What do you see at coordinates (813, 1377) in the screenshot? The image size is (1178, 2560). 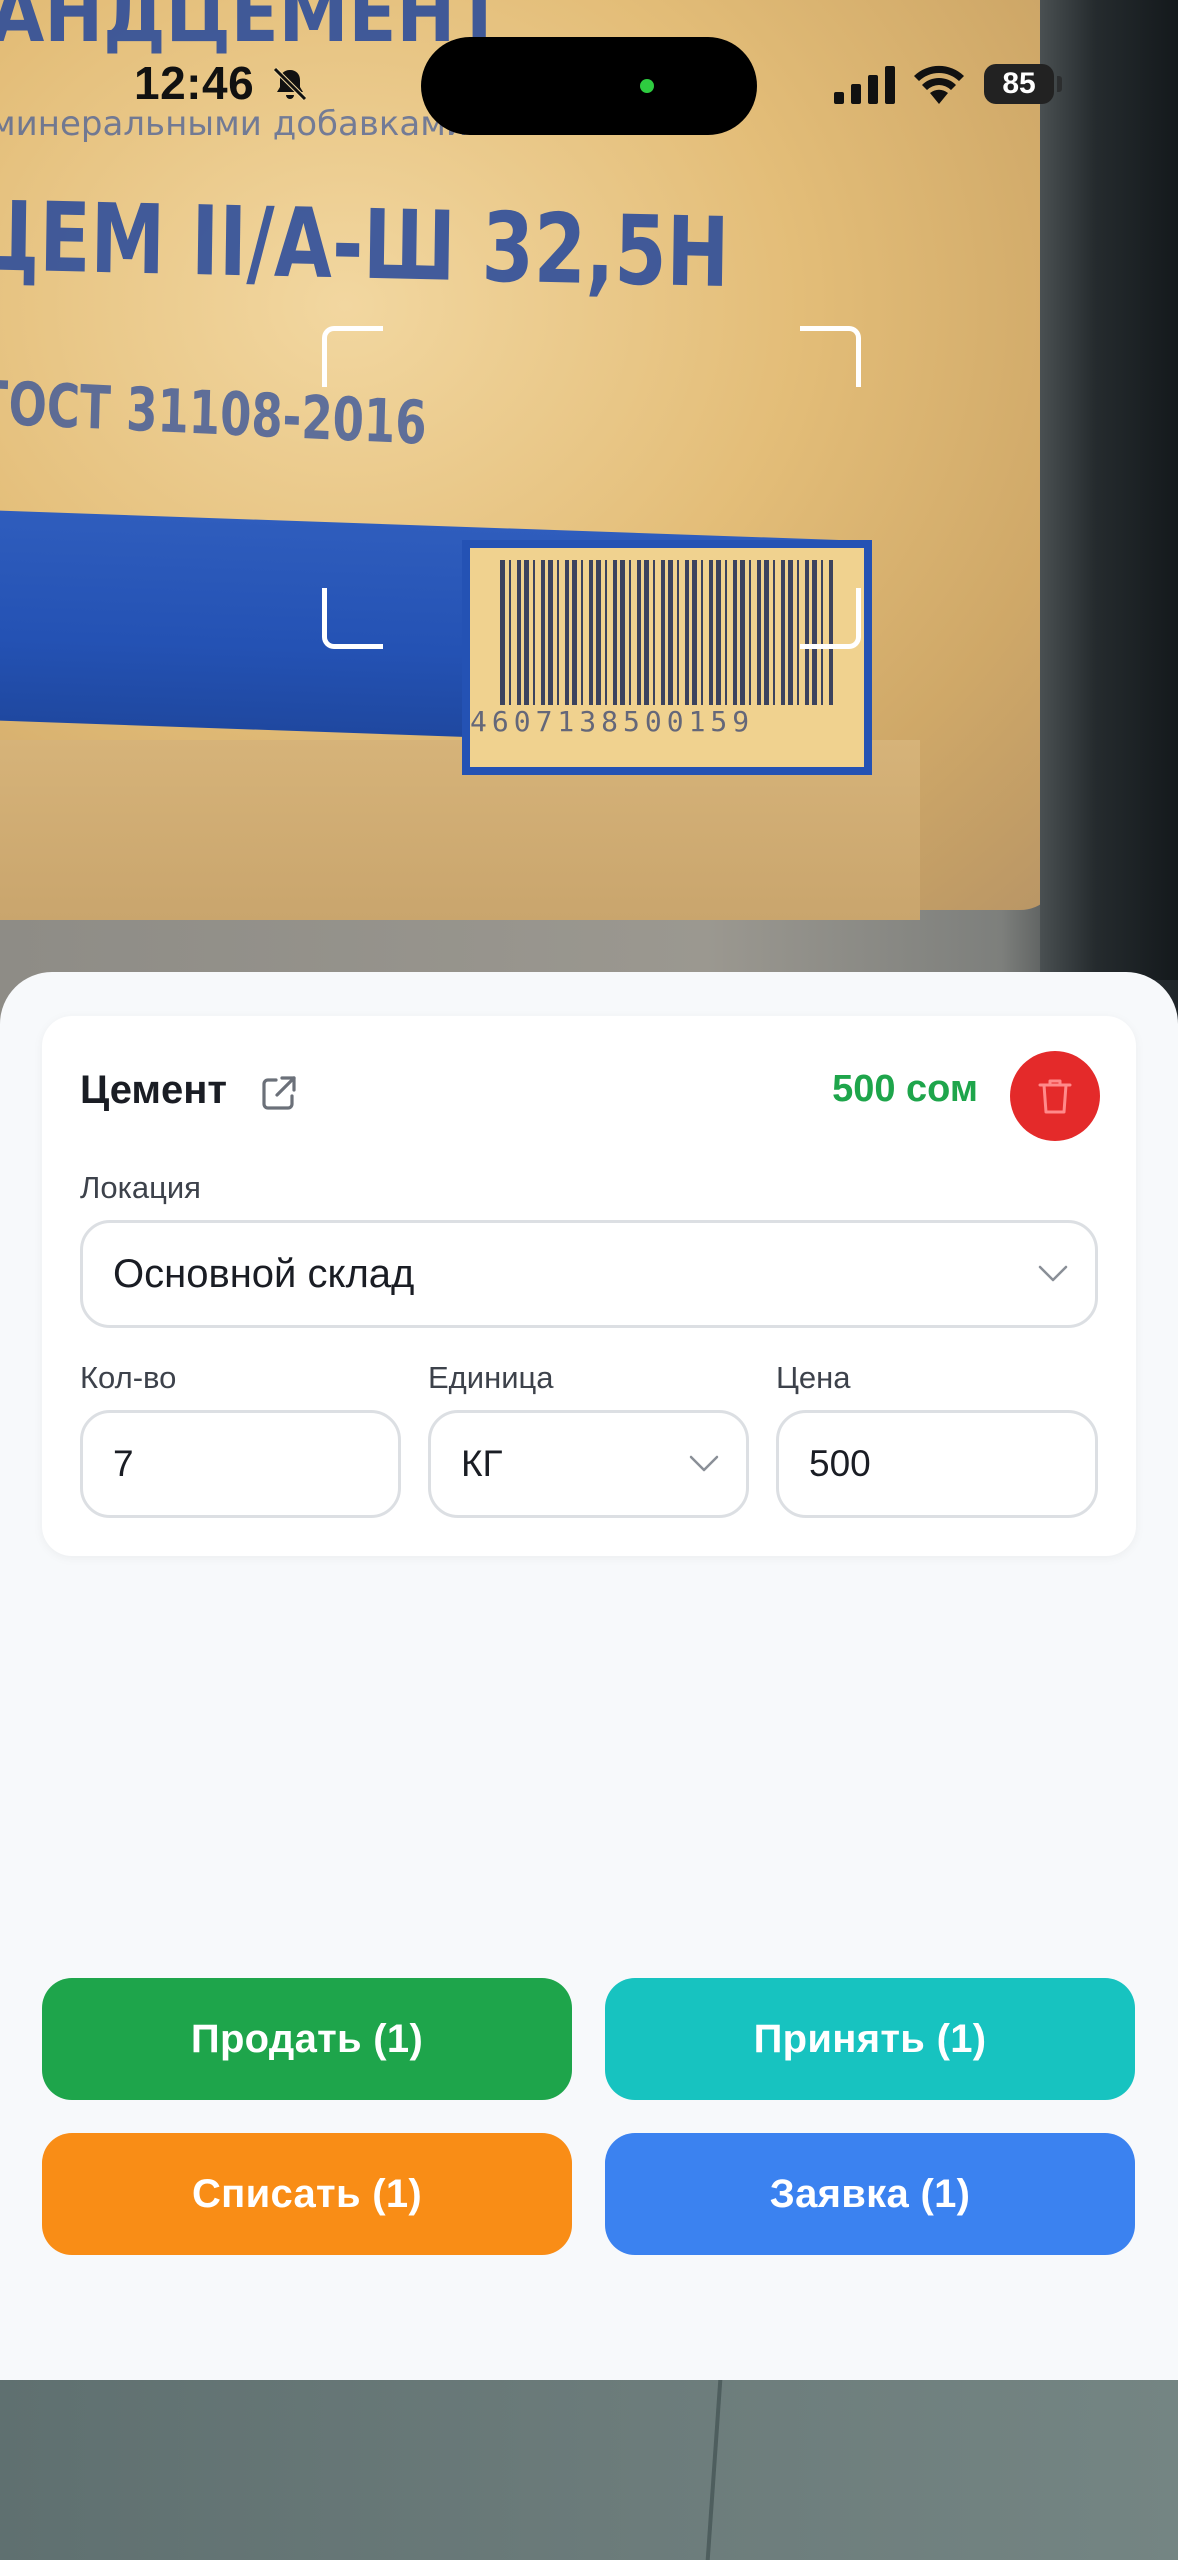 I see `price-label: Цена` at bounding box center [813, 1377].